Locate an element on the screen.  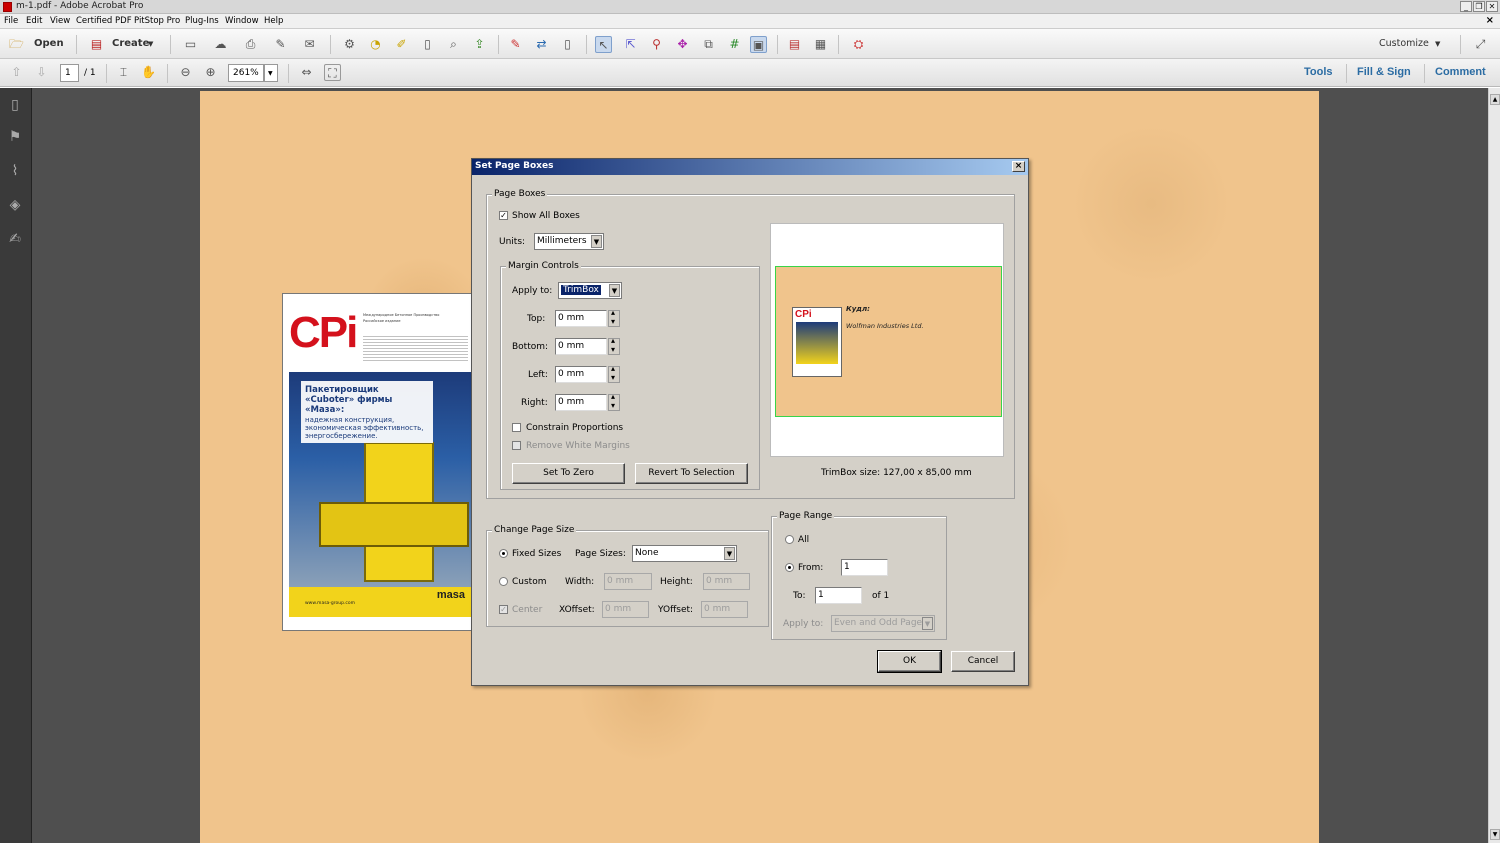
from-input: 1 is located at coordinates (864, 567).